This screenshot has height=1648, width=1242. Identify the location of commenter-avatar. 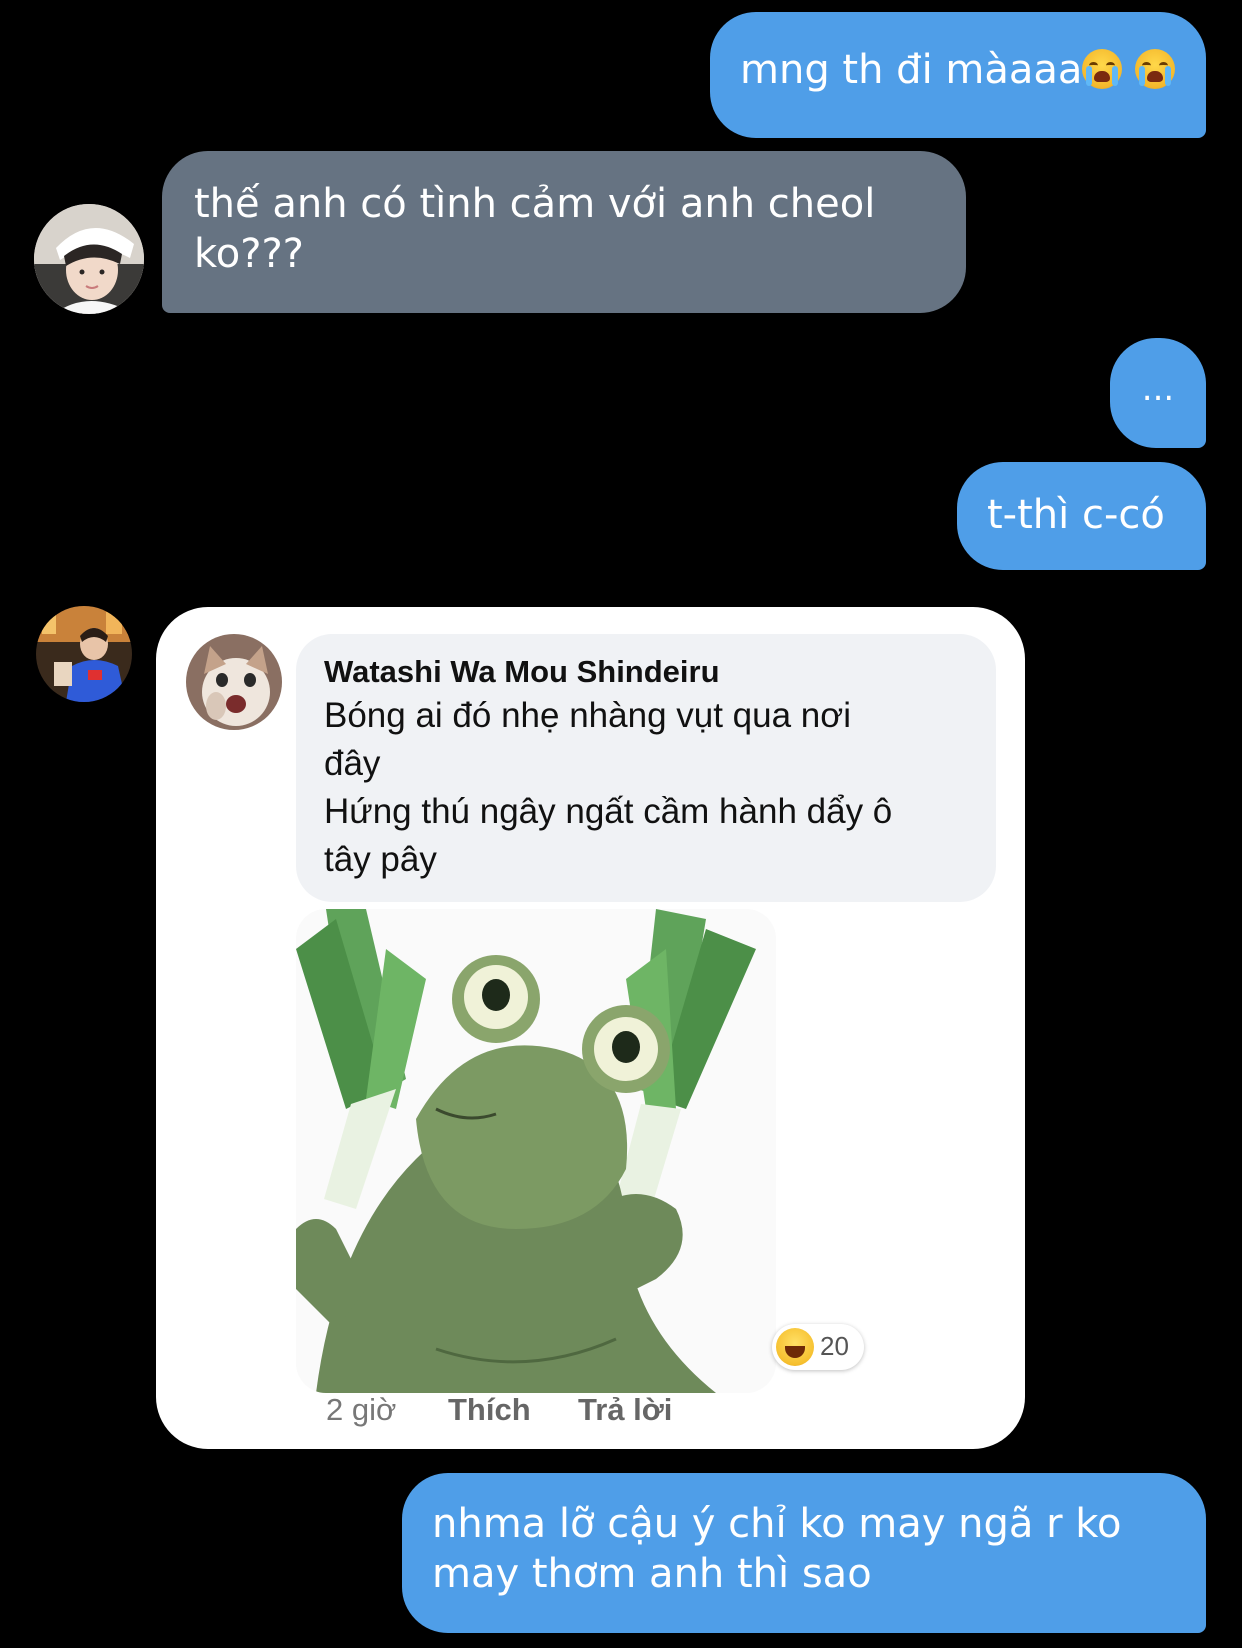
(234, 682).